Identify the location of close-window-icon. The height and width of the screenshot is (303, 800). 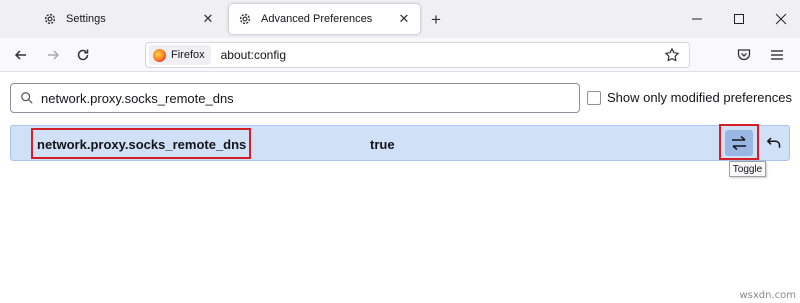
(781, 19).